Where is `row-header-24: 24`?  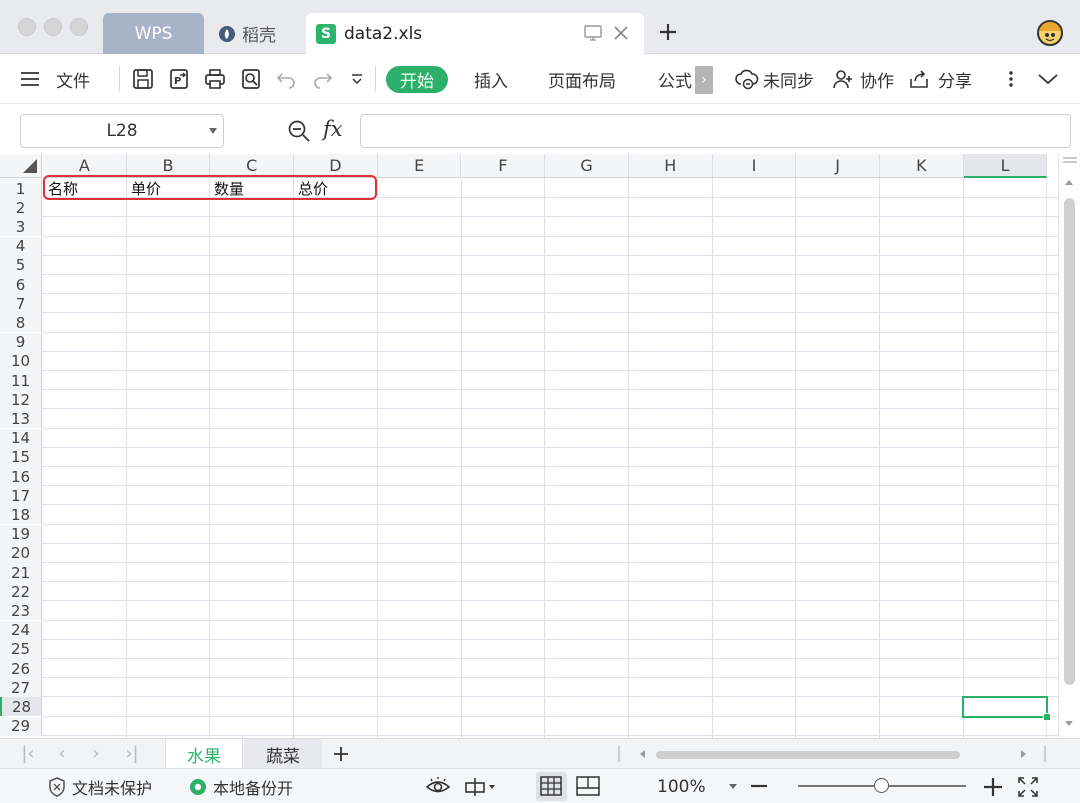
row-header-24: 24 is located at coordinates (21, 630).